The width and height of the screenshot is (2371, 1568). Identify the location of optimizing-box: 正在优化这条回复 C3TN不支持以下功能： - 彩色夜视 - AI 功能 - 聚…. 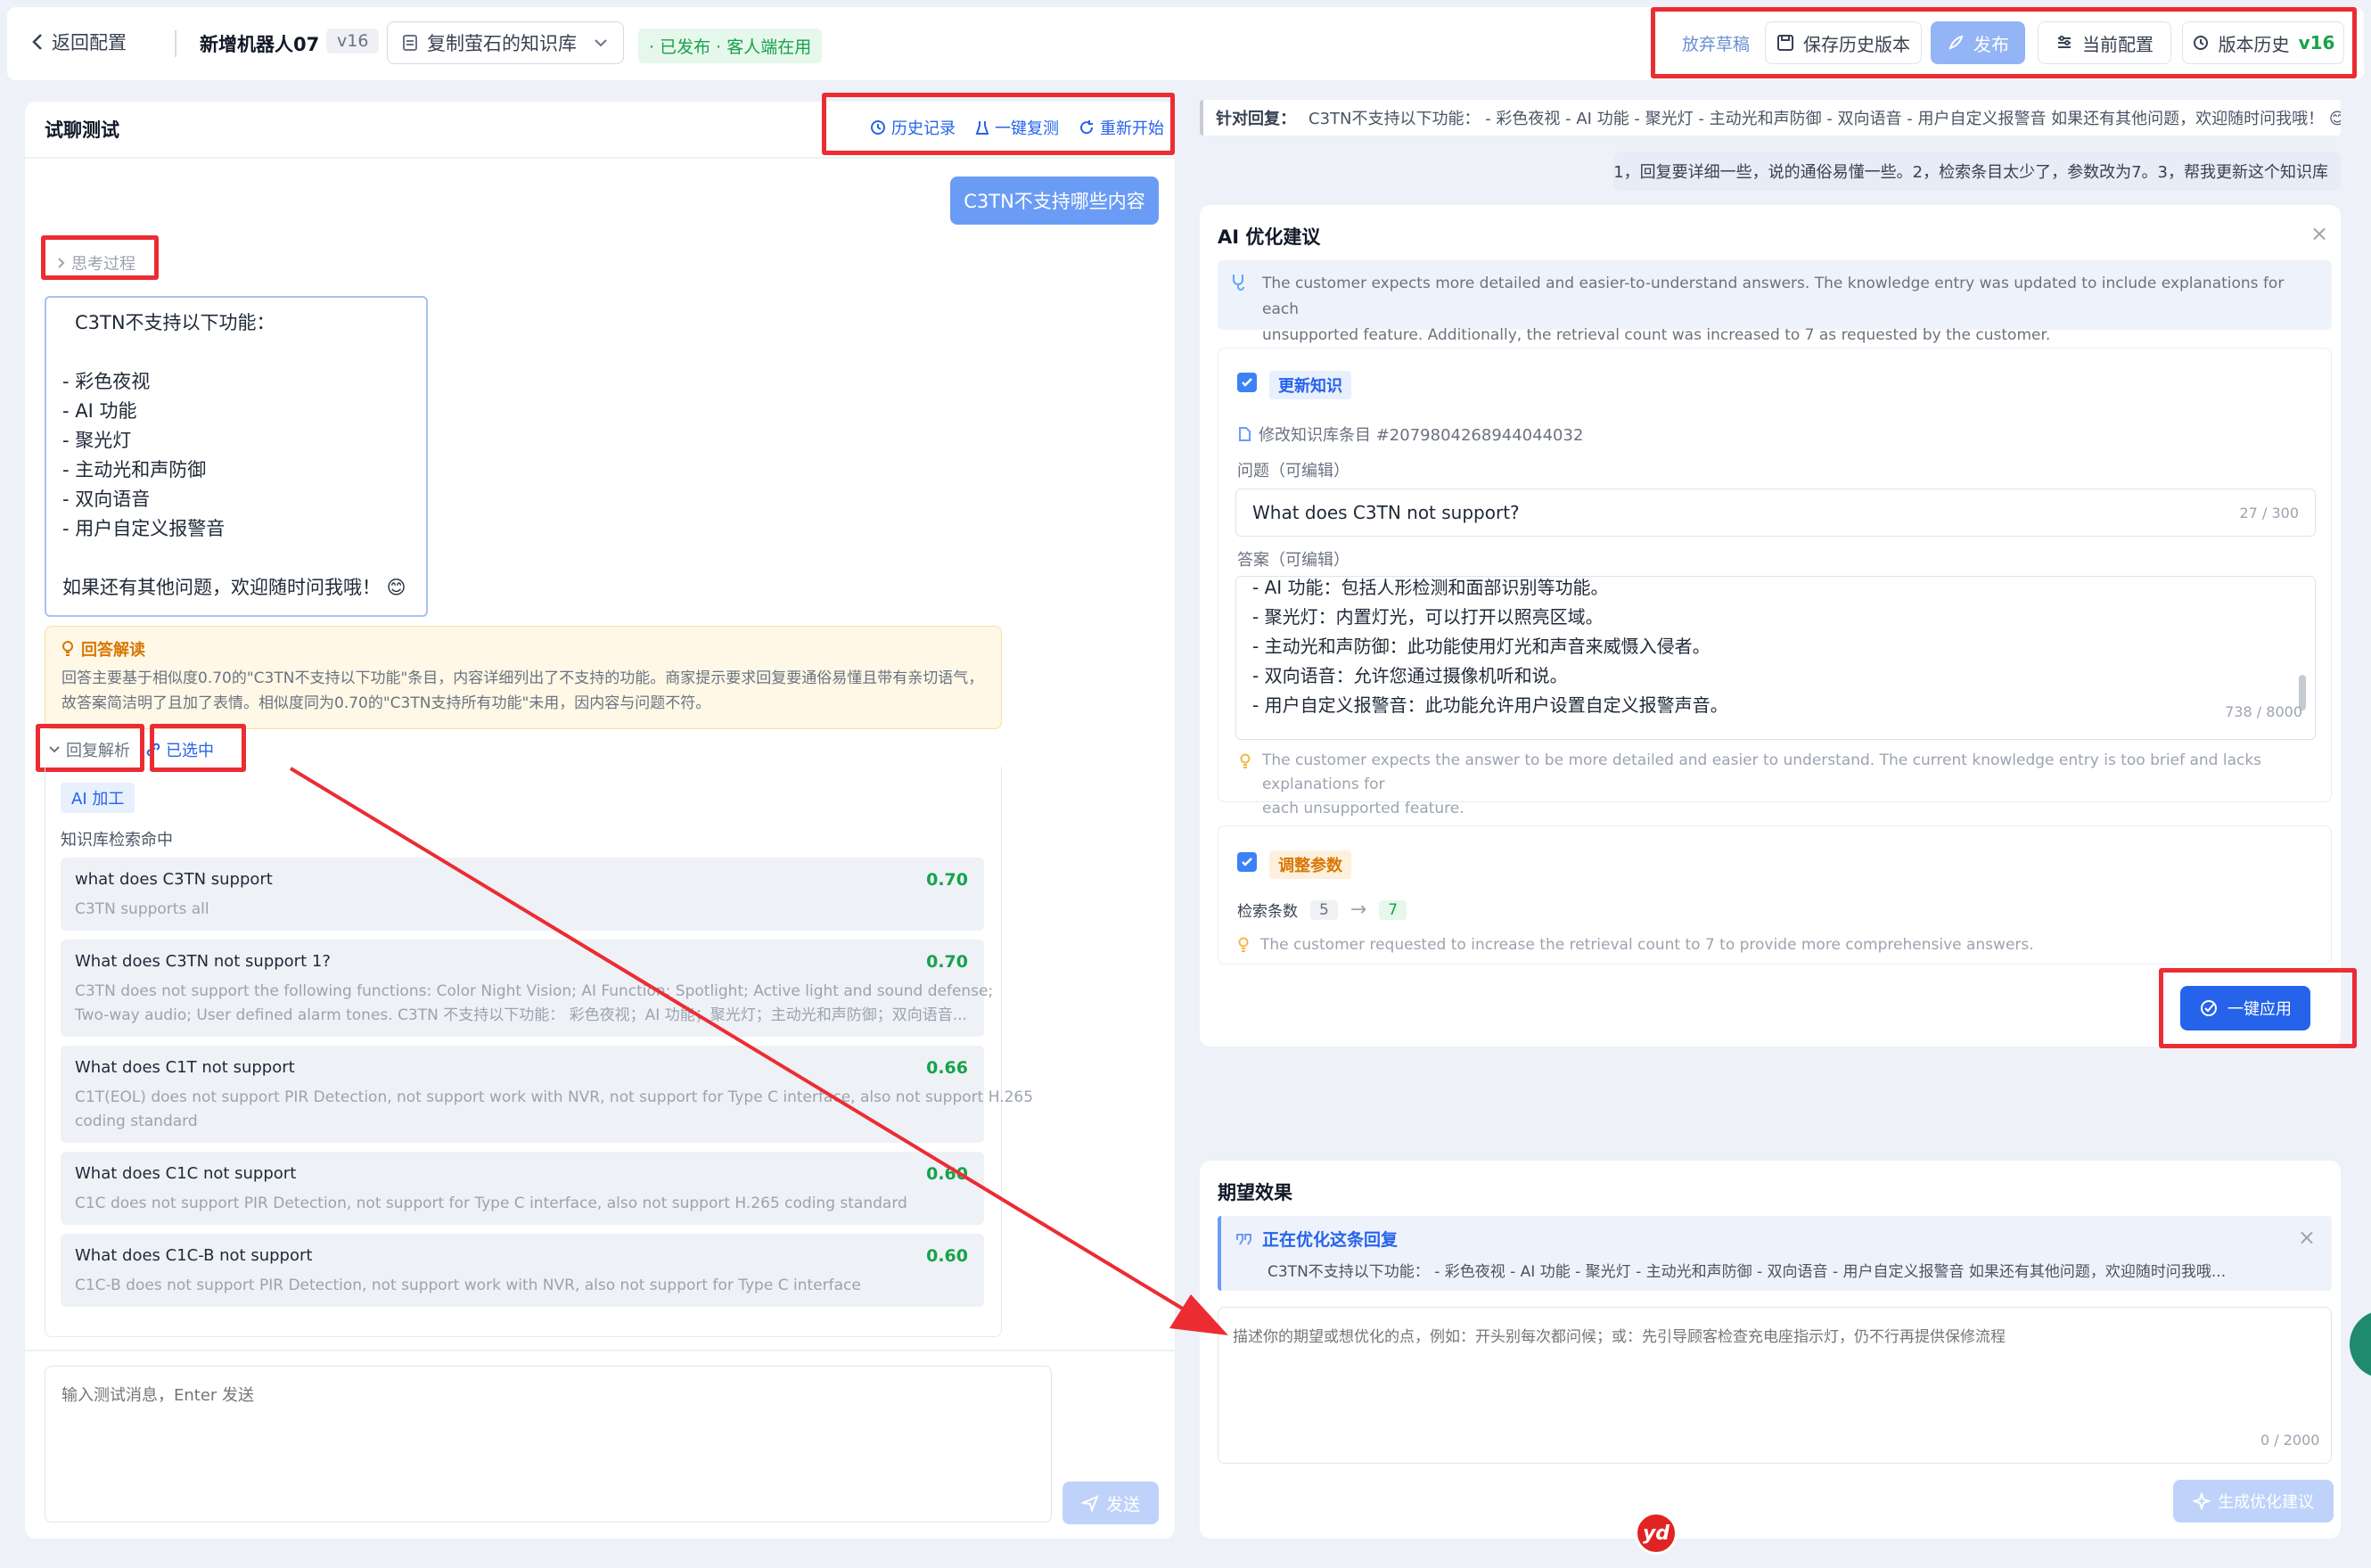
(1775, 1254).